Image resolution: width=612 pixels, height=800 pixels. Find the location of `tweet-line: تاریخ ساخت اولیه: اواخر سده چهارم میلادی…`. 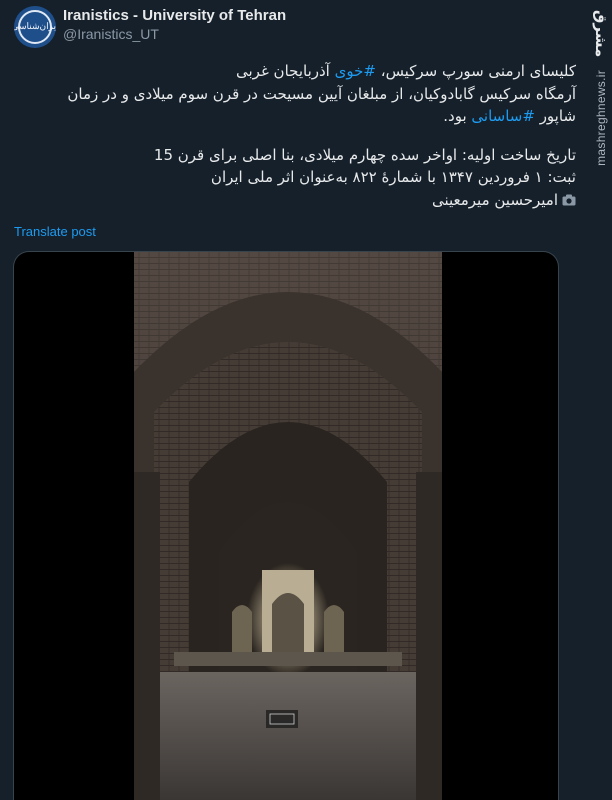

tweet-line: تاریخ ساخت اولیه: اواخر سده چهارم میلادی… is located at coordinates (364, 154).